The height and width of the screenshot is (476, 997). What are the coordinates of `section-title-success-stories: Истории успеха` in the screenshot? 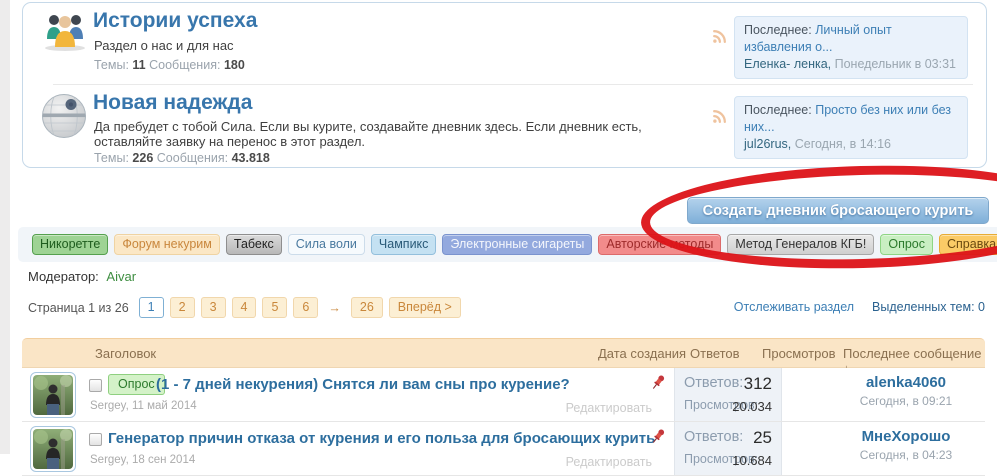 It's located at (175, 21).